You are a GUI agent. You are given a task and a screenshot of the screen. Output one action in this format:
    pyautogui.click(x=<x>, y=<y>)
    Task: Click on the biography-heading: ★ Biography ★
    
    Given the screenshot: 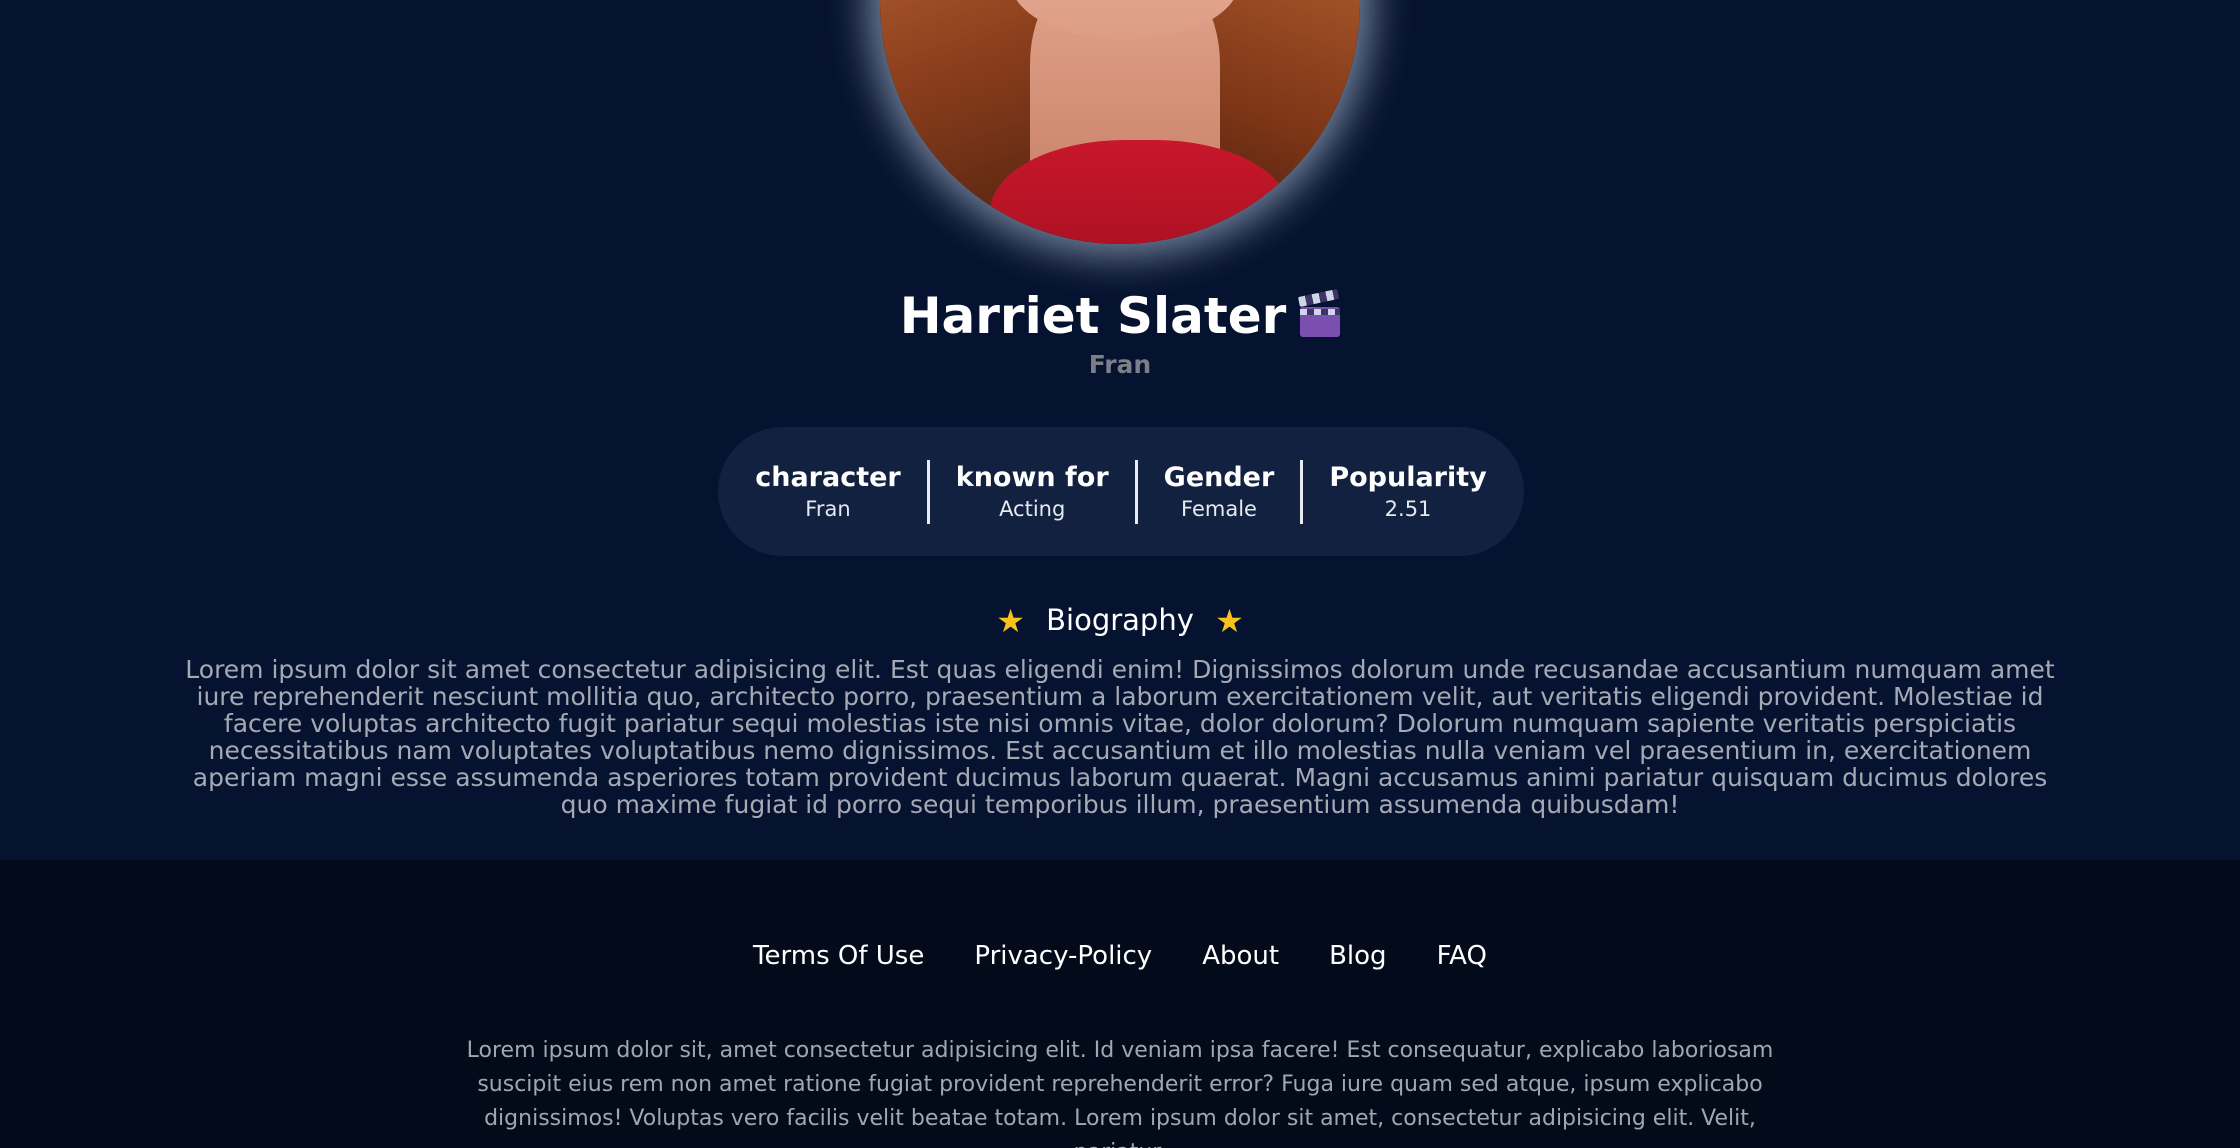 What is the action you would take?
    pyautogui.click(x=1120, y=620)
    